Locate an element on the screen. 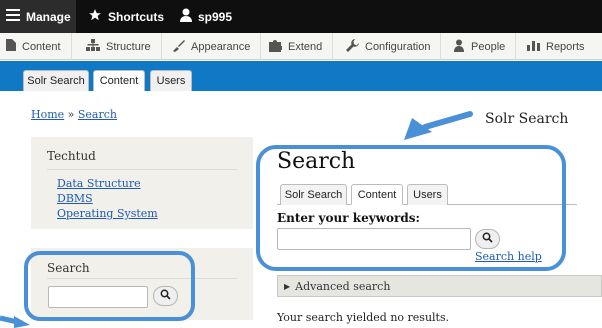 This screenshot has width=602, height=328. user-button: sp995 is located at coordinates (206, 16).